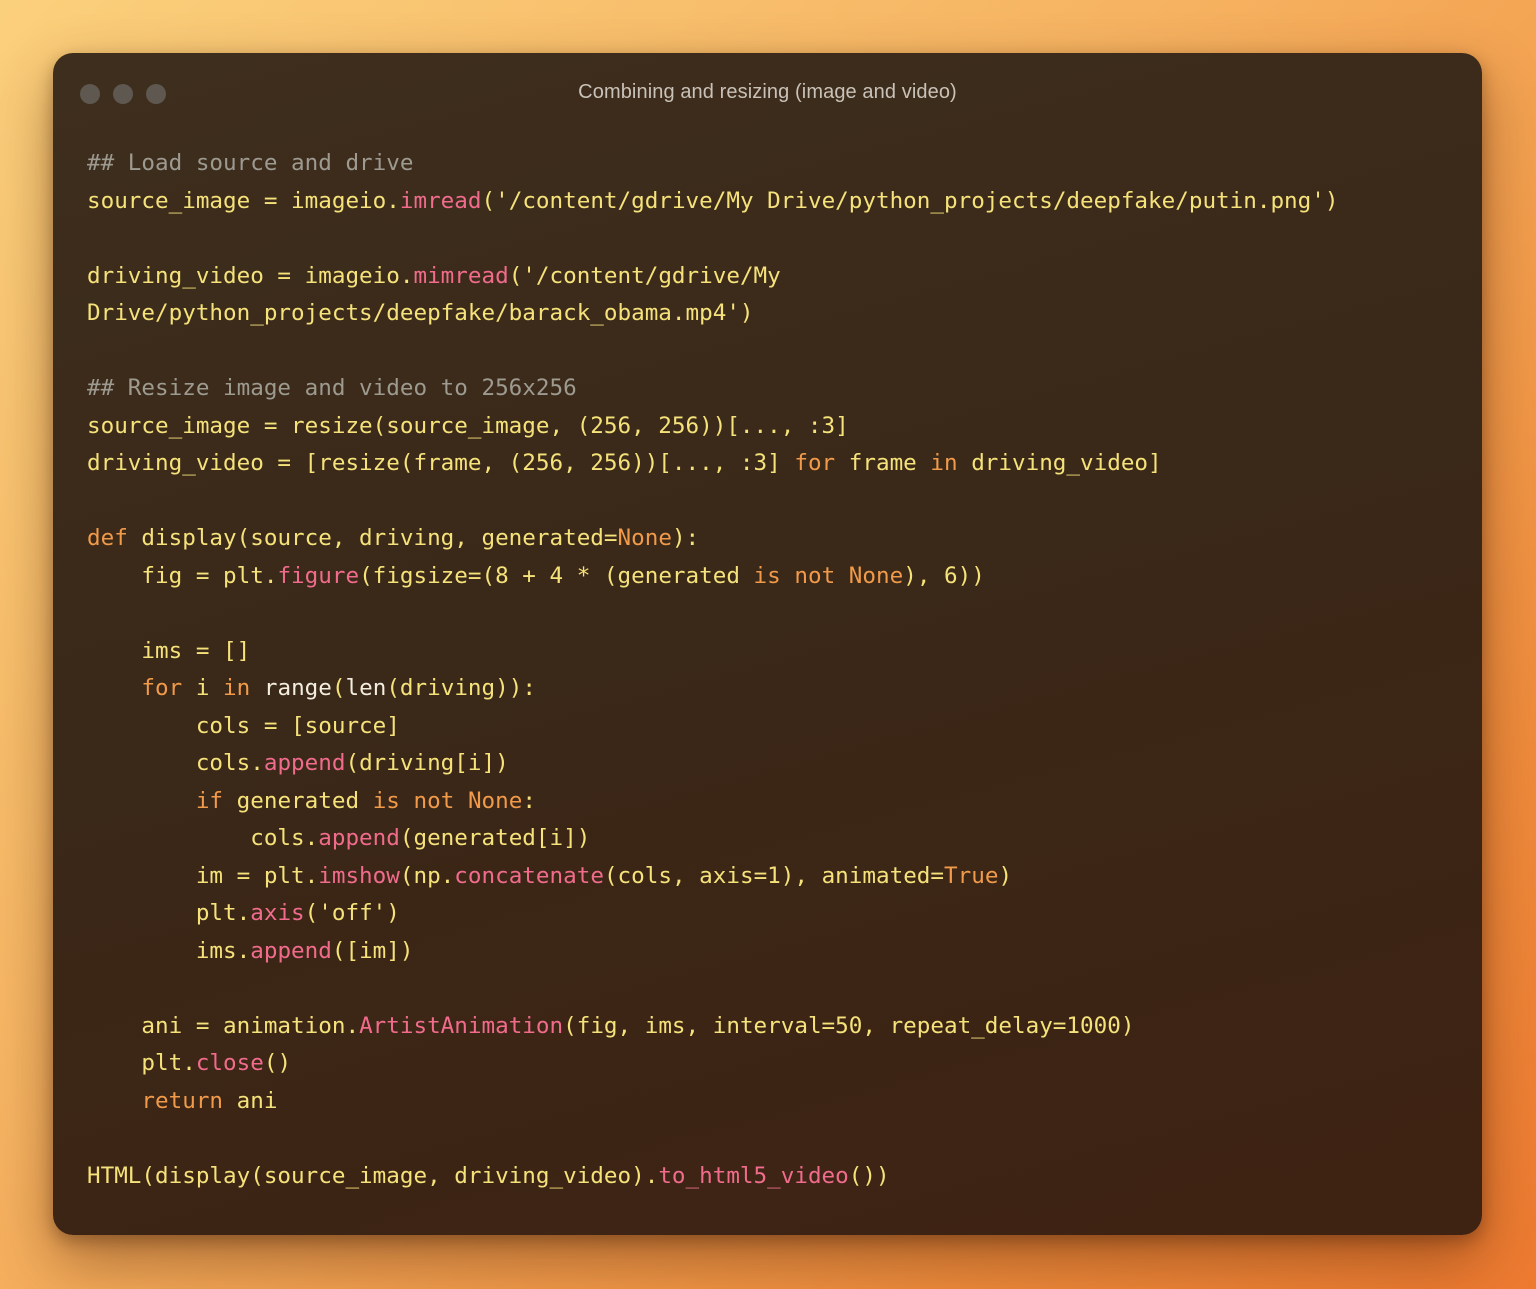 This screenshot has height=1289, width=1536. I want to click on code-line: plt.axis('off'), so click(243, 913).